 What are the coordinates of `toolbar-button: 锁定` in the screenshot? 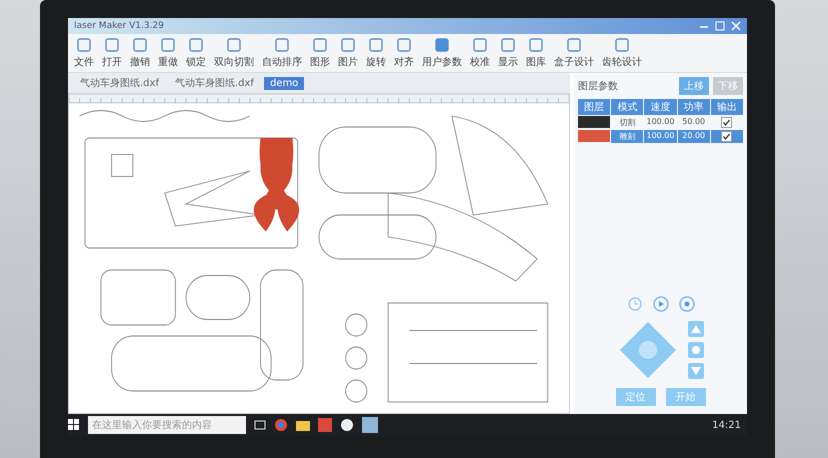 It's located at (196, 53).